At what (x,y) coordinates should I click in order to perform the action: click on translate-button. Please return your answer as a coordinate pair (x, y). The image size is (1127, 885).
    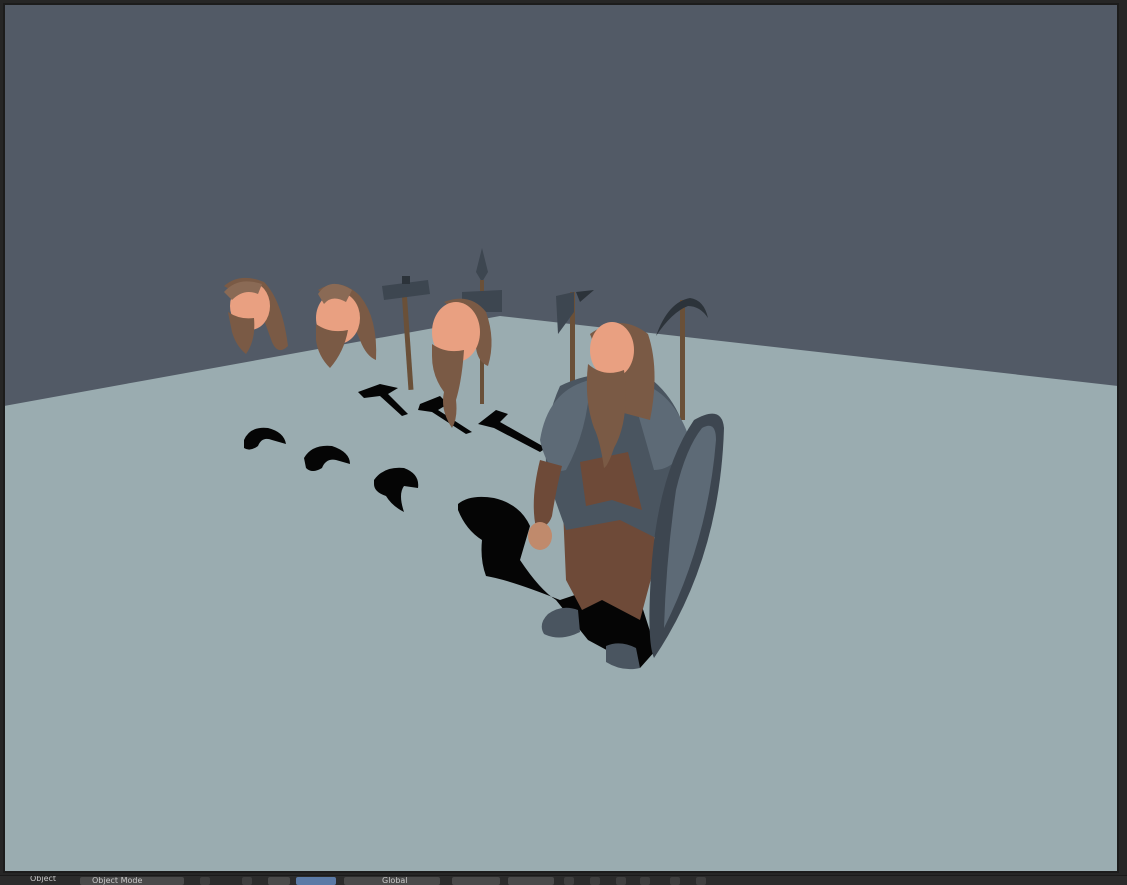
    Looking at the image, I should click on (316, 881).